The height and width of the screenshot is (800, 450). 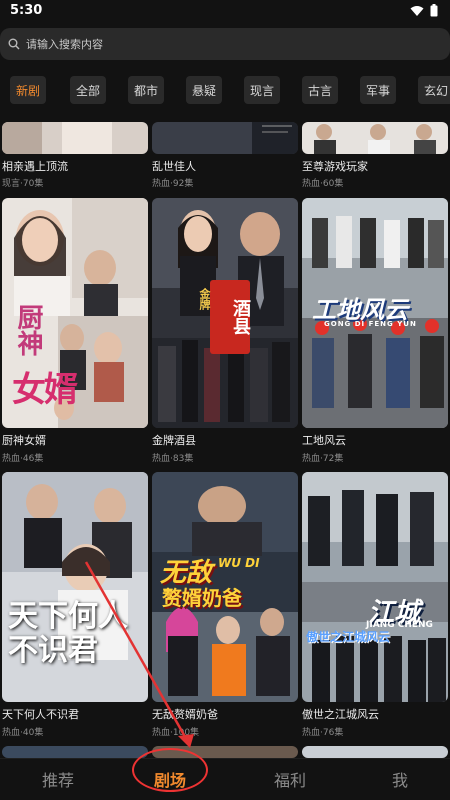 I want to click on drama-card: 乱世佳人 热血·92集, so click(x=225, y=157).